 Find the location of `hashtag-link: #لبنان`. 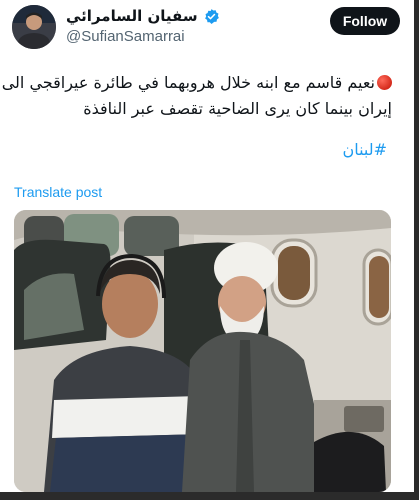

hashtag-link: #لبنان is located at coordinates (364, 149).